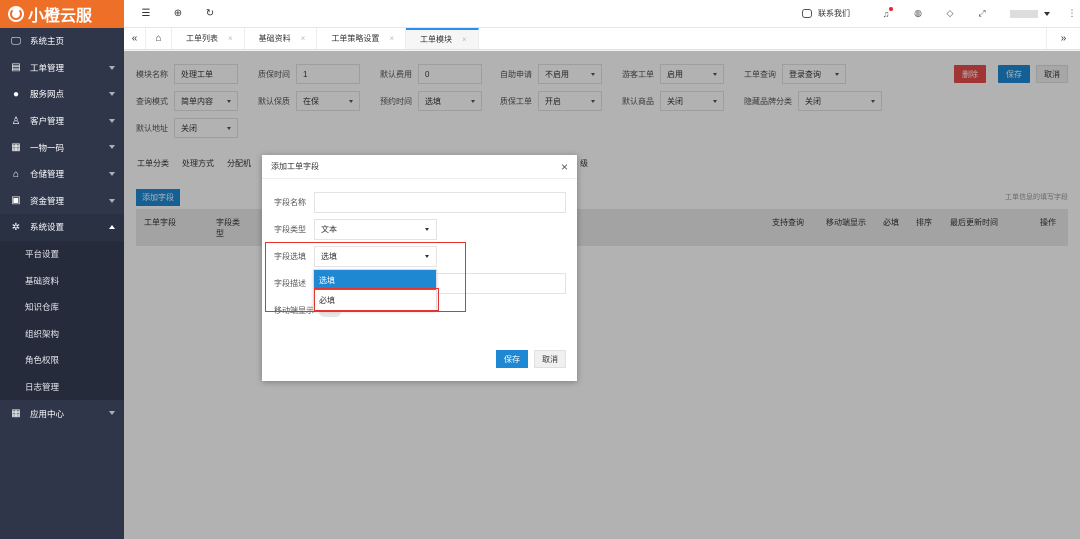 This screenshot has width=1080, height=539. What do you see at coordinates (950, 13) in the screenshot?
I see `tag-icon: ◇` at bounding box center [950, 13].